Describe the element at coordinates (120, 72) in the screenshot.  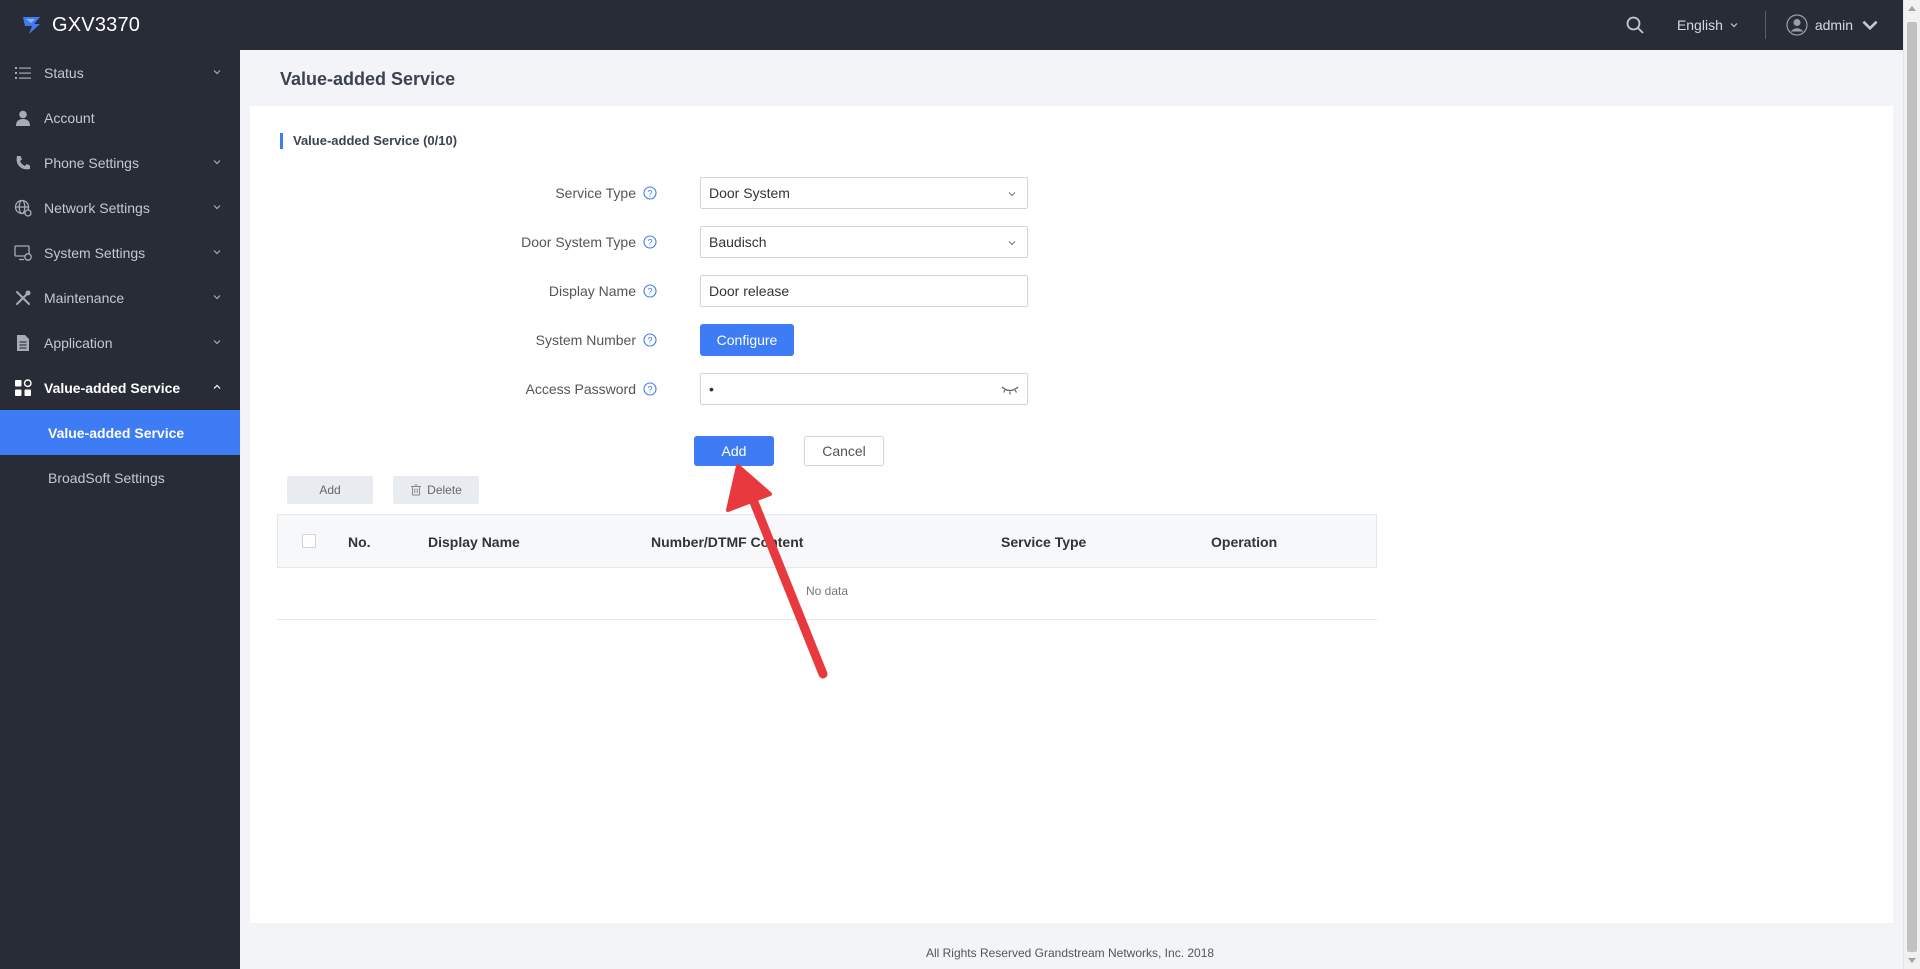
I see `sidebar-item-status: Status` at that location.